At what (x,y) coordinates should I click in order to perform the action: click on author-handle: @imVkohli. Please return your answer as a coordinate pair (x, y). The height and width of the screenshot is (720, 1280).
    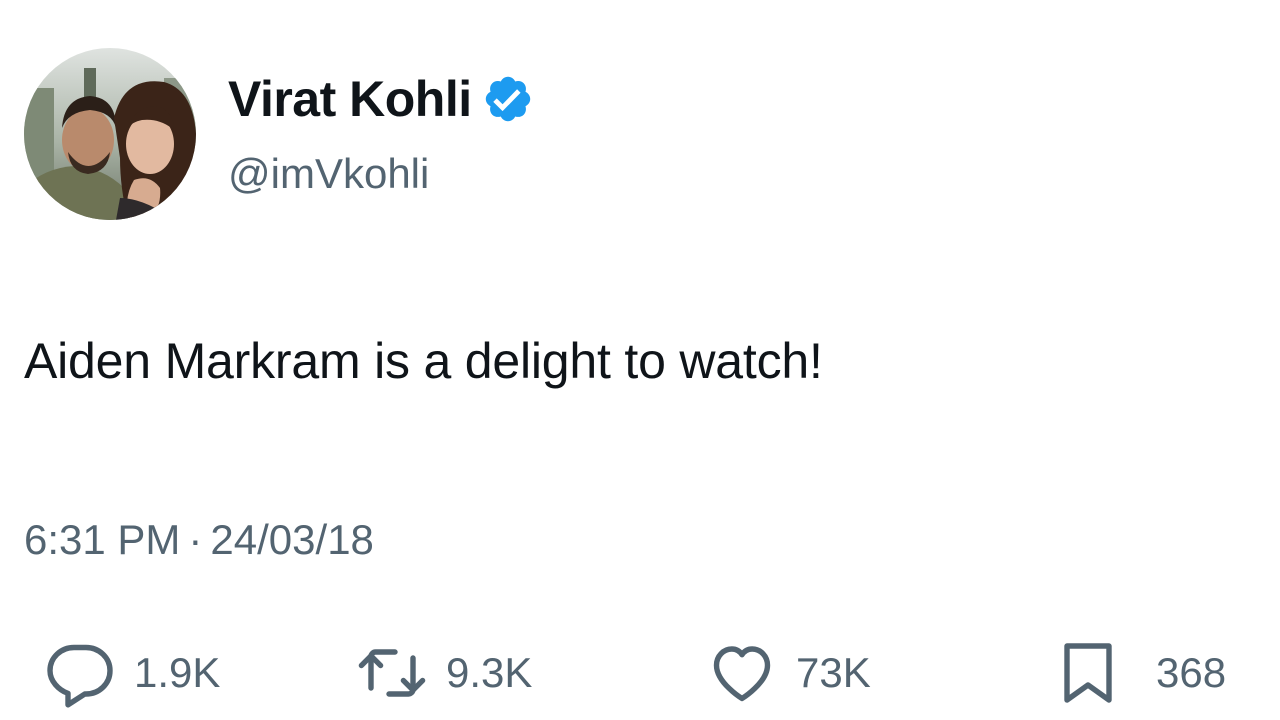
    Looking at the image, I should click on (328, 174).